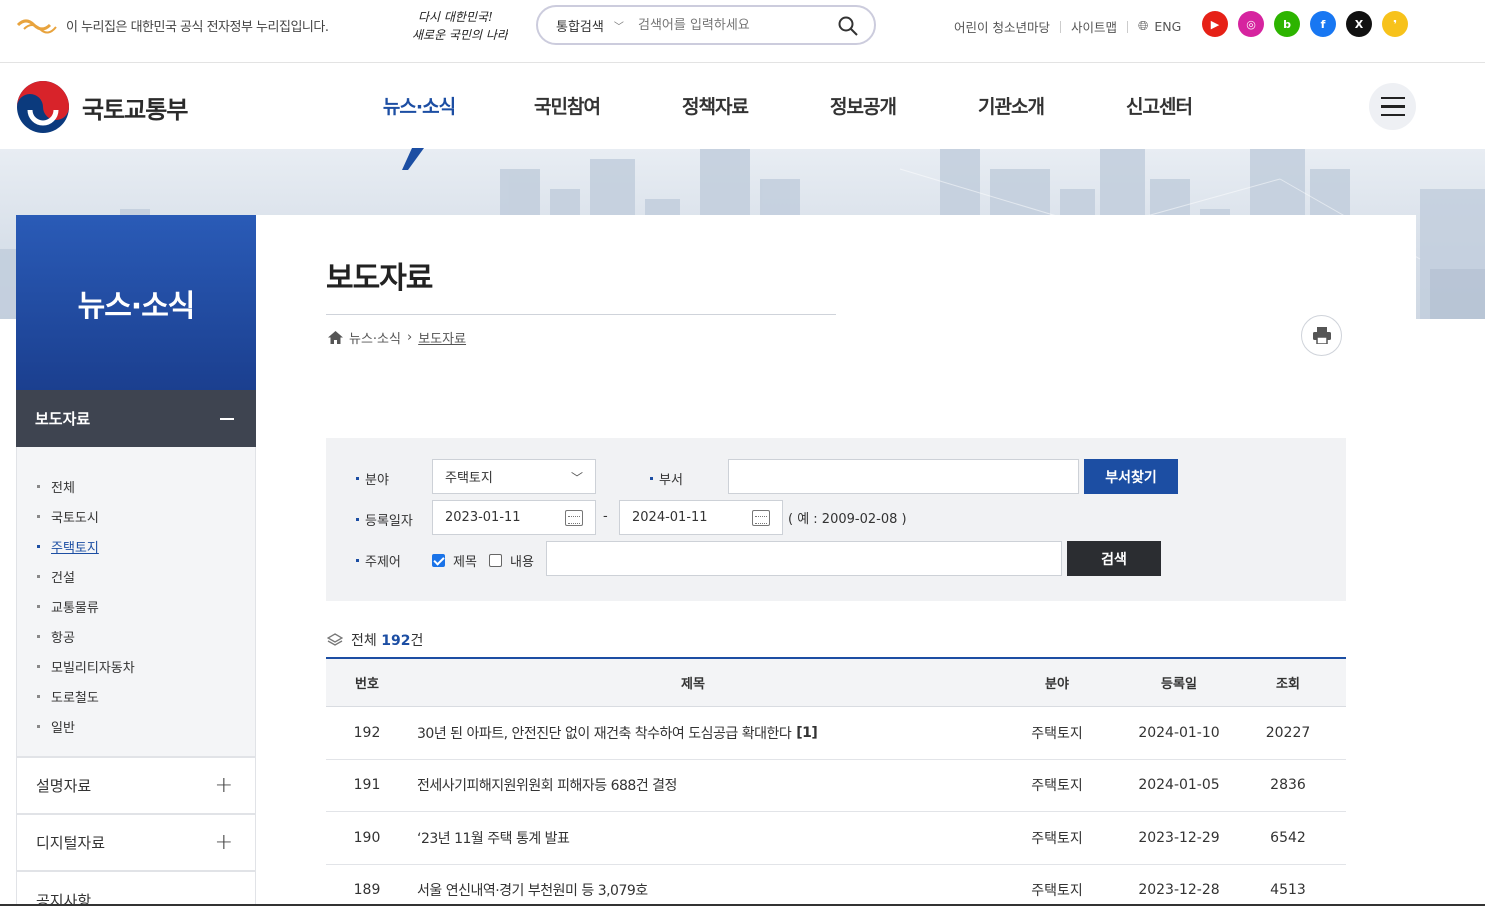  Describe the element at coordinates (1114, 558) in the screenshot. I see `search-button: 검색` at that location.